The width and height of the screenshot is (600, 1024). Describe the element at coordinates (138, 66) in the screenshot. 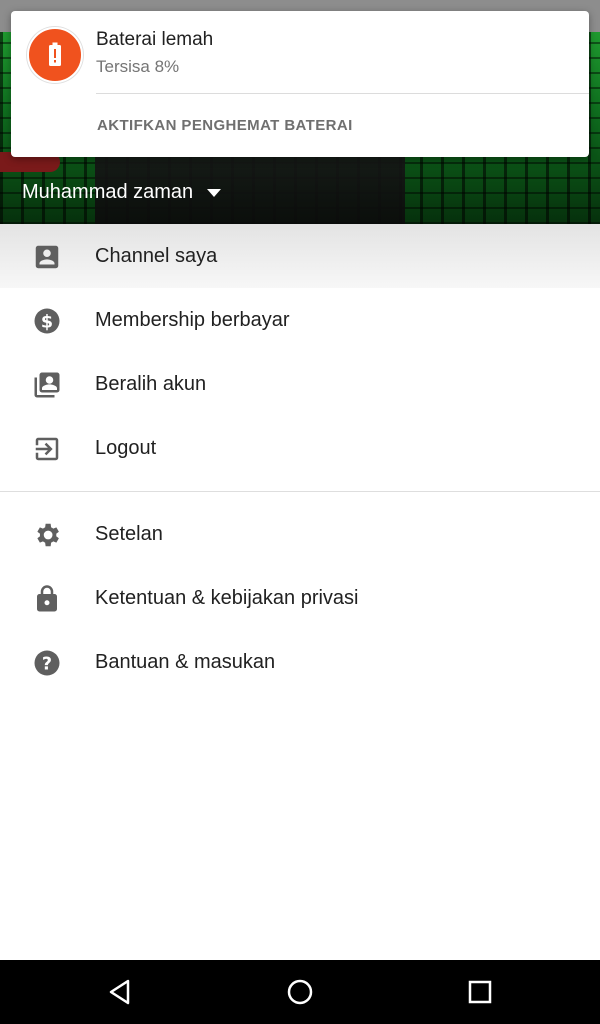

I see `notification-subtitle: Tersisa 8%` at that location.